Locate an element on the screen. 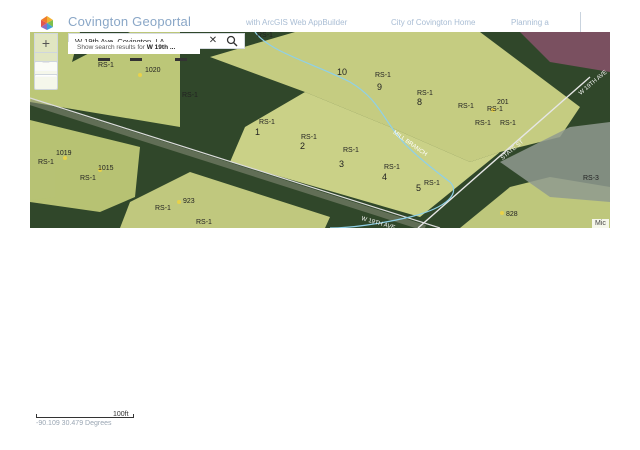 This screenshot has height=450, width=640. lot-number: 9 is located at coordinates (380, 87).